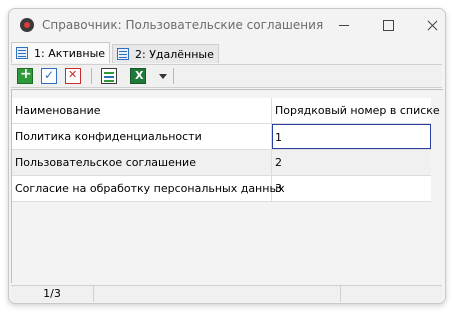  I want to click on tab-strip: 2: Удалённые 1: Активные, so click(227, 52).